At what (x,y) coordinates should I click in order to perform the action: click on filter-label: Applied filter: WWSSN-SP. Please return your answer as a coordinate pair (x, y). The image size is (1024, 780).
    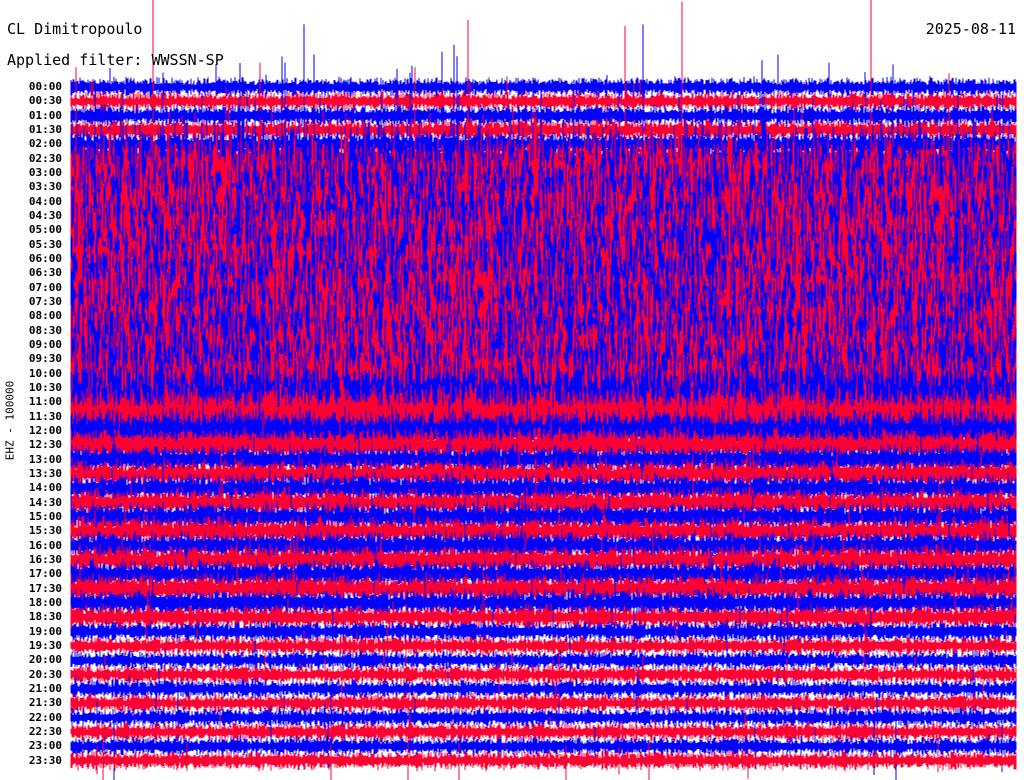
    Looking at the image, I should click on (115, 60).